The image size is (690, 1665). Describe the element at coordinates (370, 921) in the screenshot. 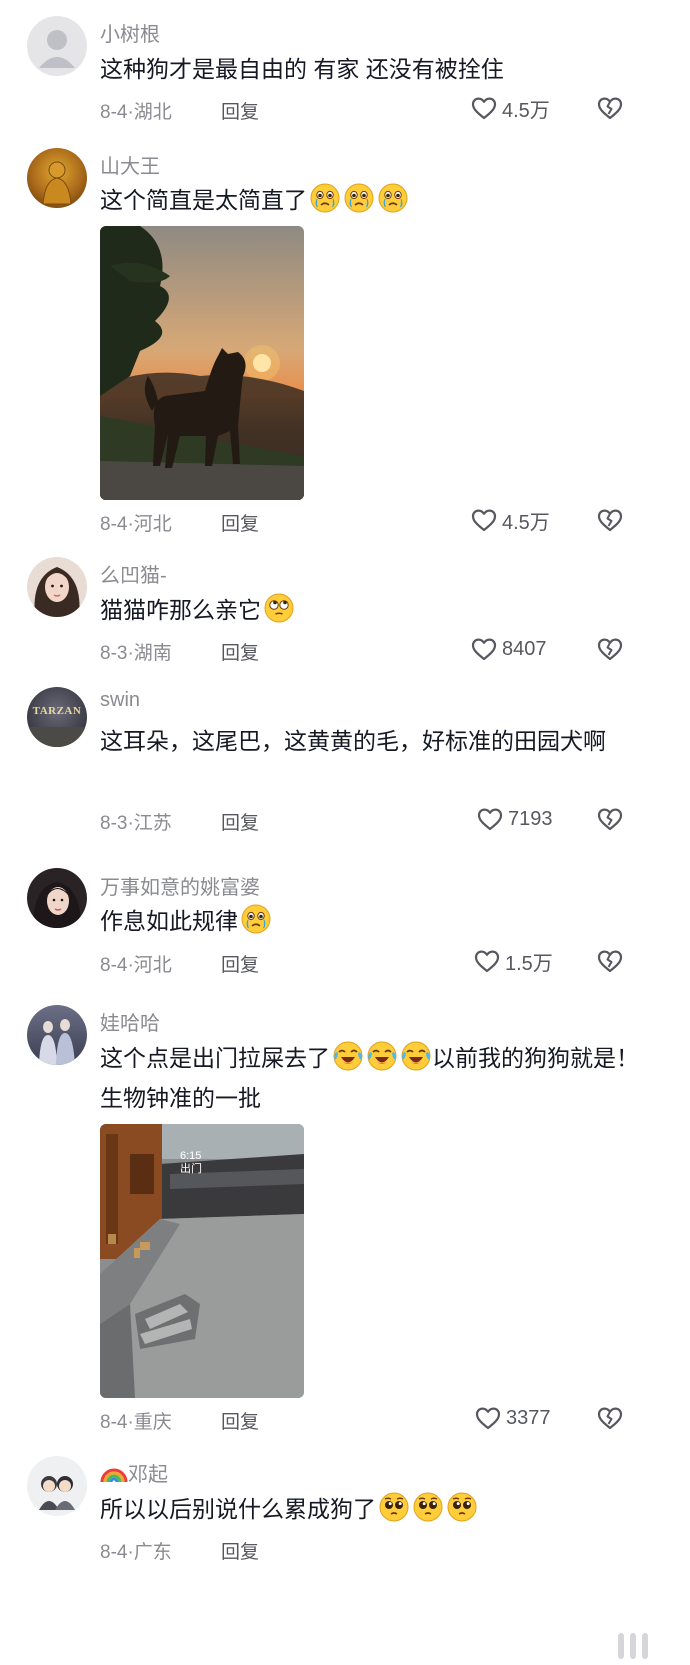

I see `comment-text: 作息如此规律` at that location.